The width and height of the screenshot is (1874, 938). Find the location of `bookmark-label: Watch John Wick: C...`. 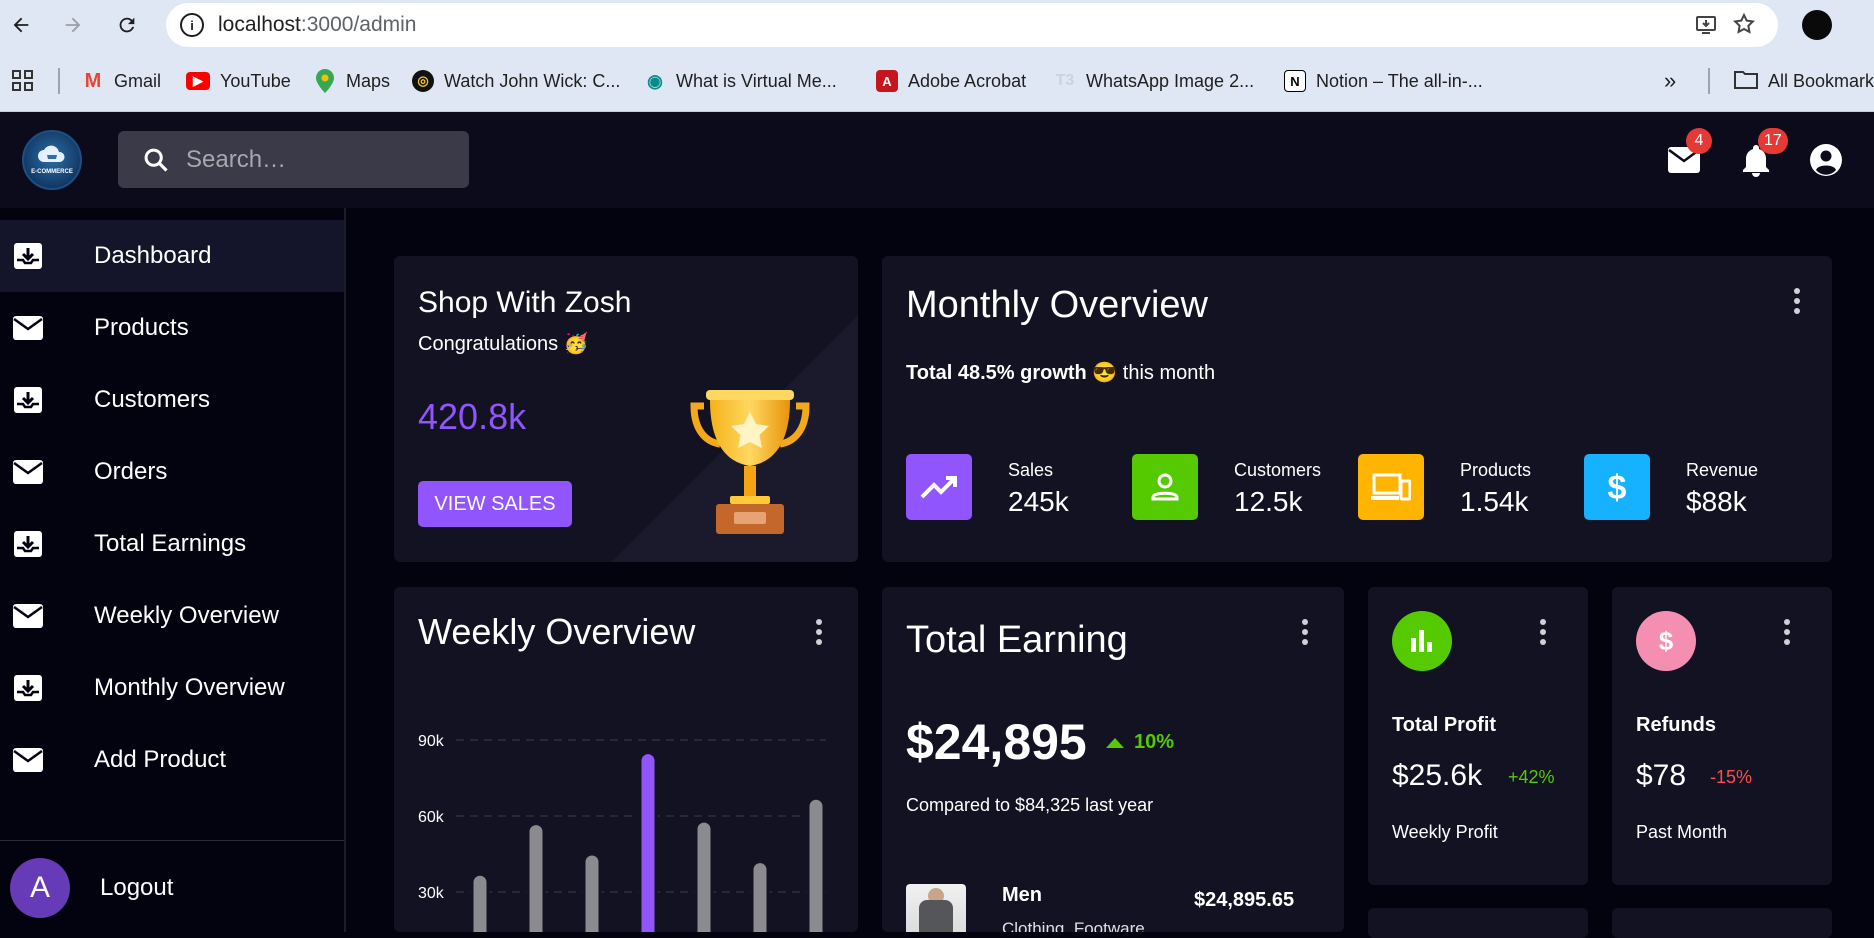

bookmark-label: Watch John Wick: C... is located at coordinates (532, 80).